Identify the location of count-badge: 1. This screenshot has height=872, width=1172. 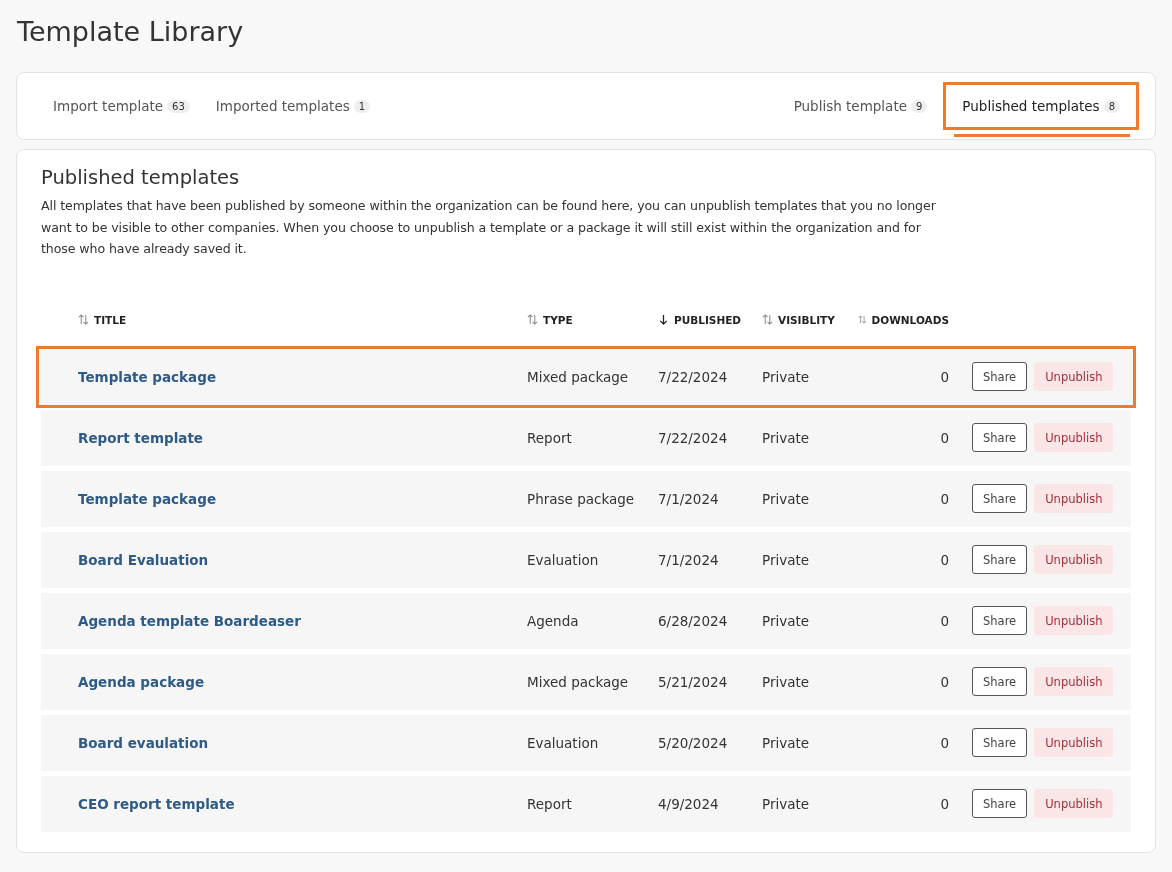
(362, 106).